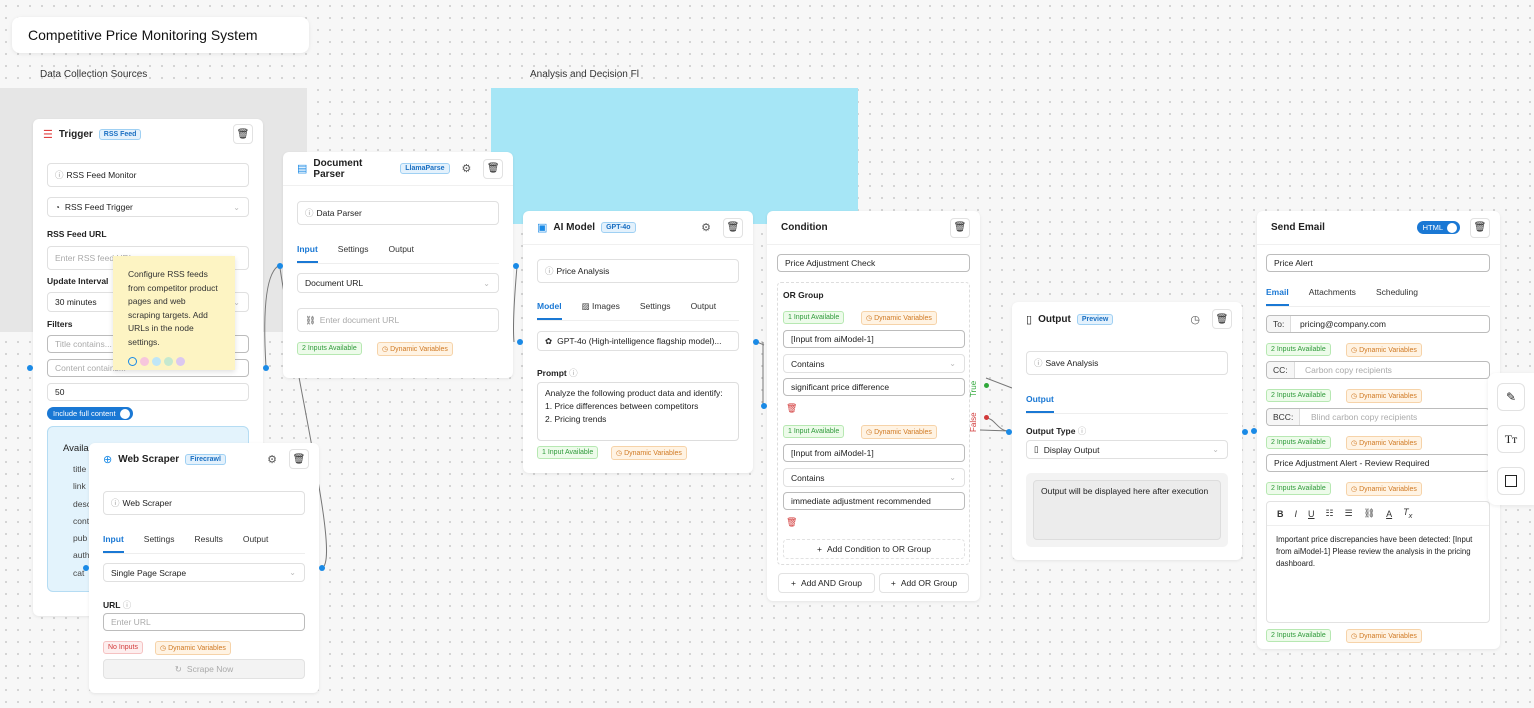  I want to click on include-full-content-toggle: Include full content, so click(90, 413).